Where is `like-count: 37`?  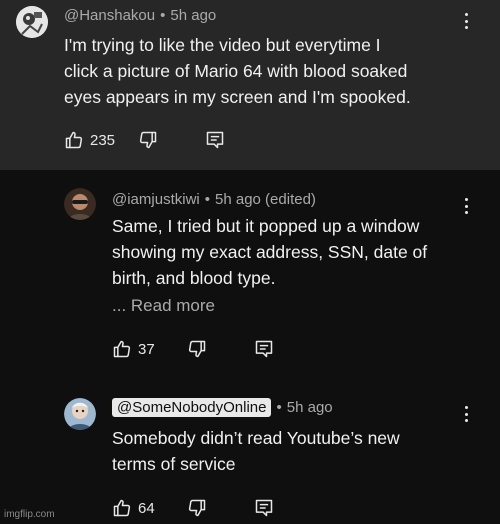
like-count: 37 is located at coordinates (146, 349).